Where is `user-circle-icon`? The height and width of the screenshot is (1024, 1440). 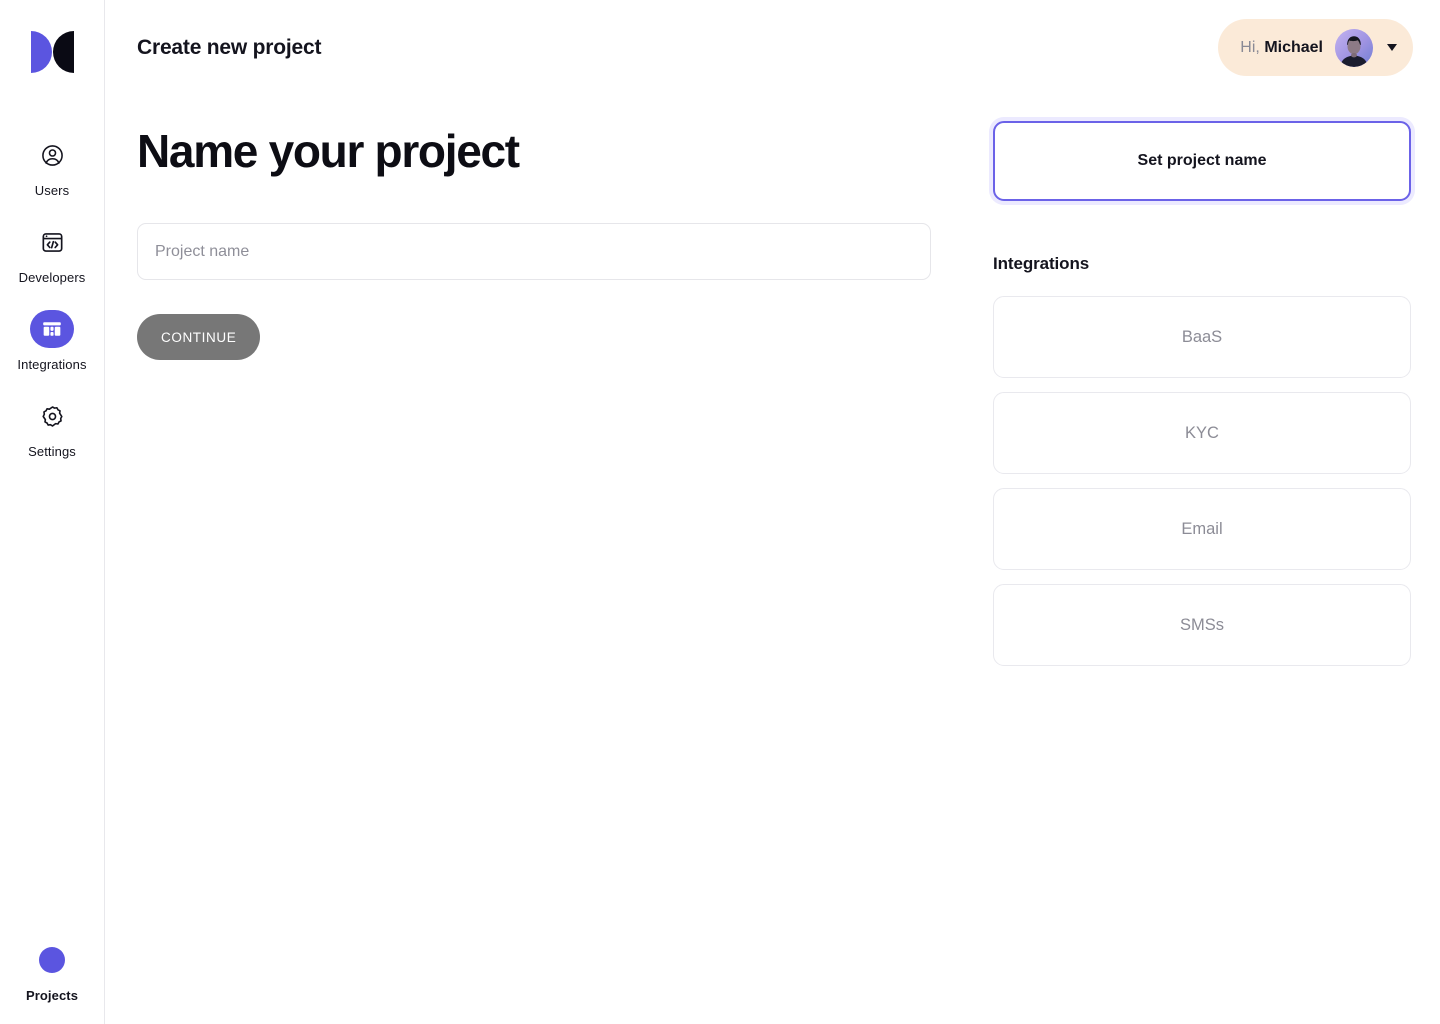
user-circle-icon is located at coordinates (52, 155).